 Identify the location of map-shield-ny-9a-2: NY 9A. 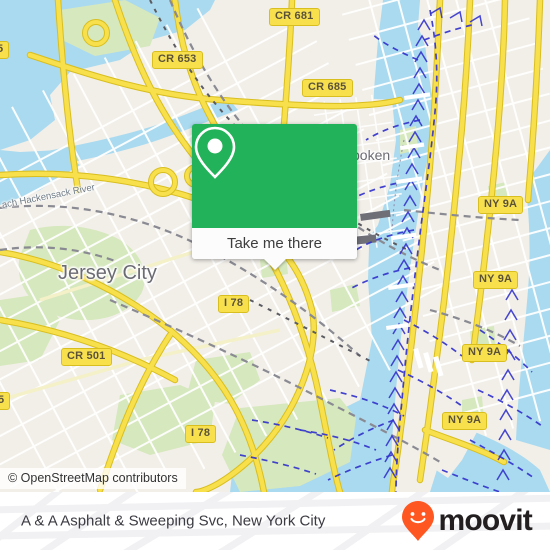
(496, 280).